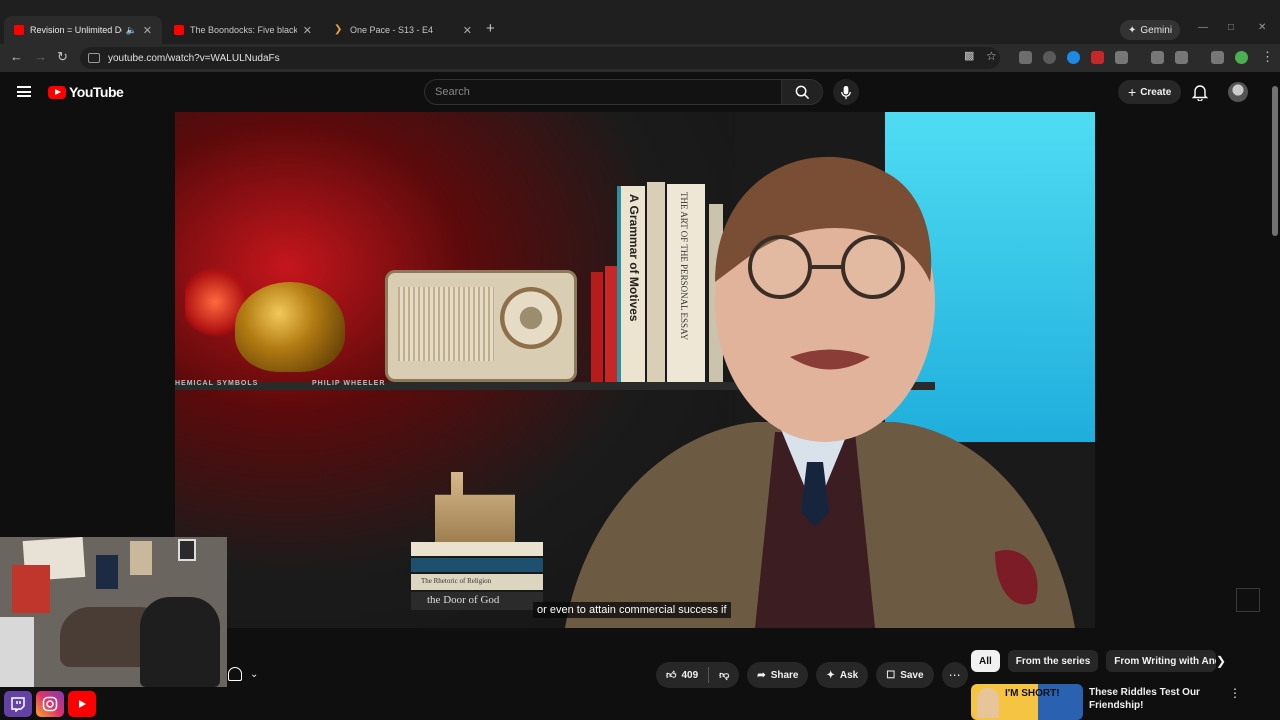  I want to click on chip-all: All, so click(985, 661).